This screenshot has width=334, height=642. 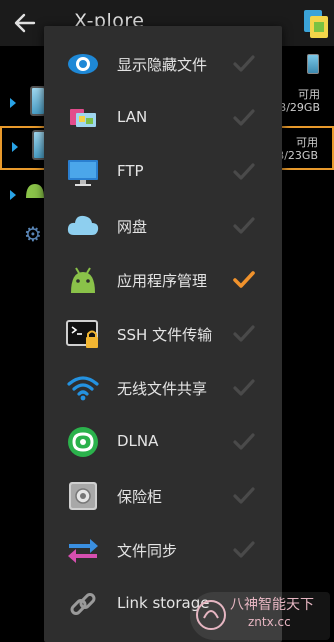 What do you see at coordinates (25, 23) in the screenshot?
I see `back-arrow-icon` at bounding box center [25, 23].